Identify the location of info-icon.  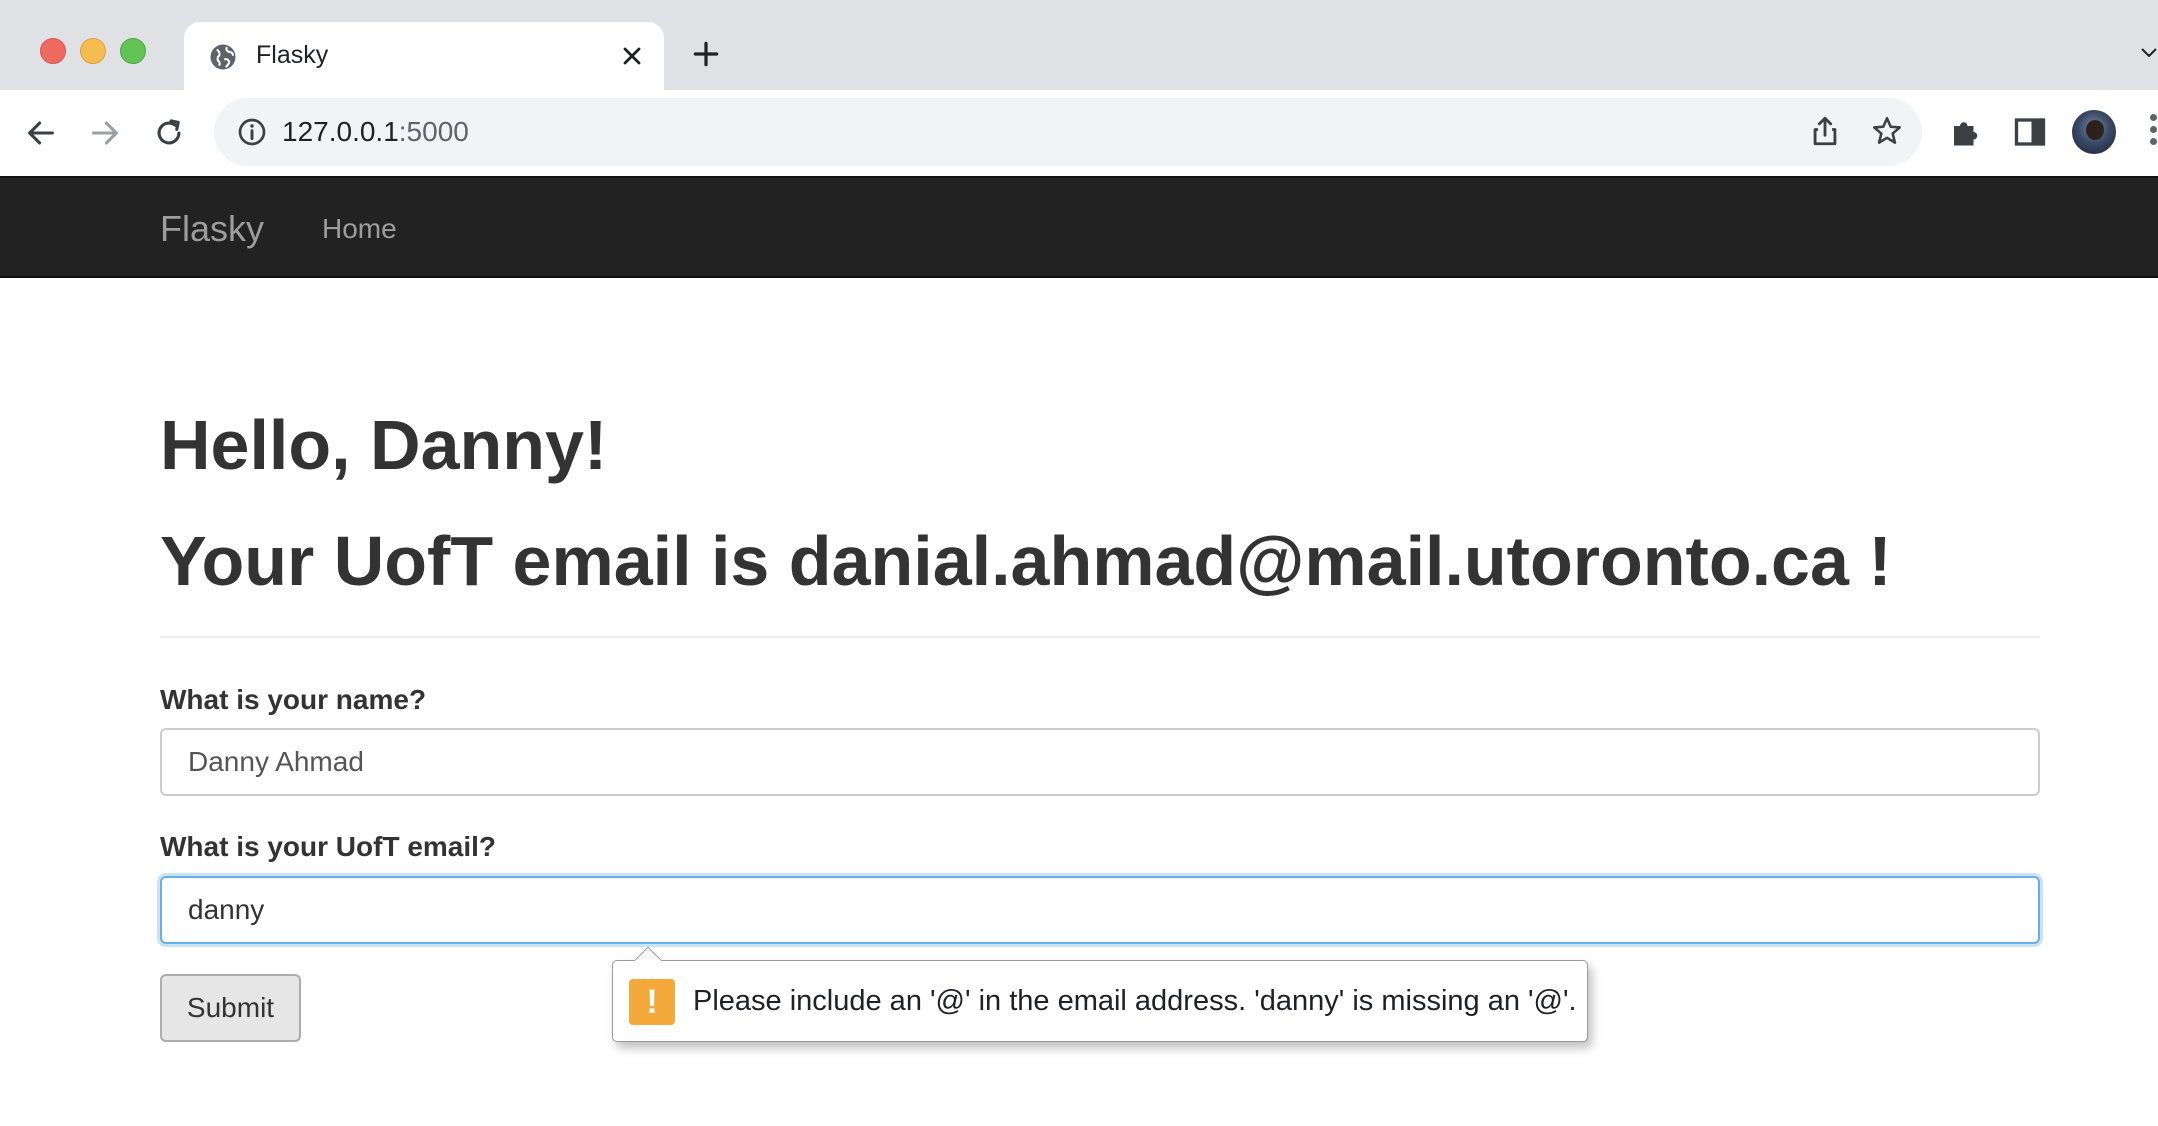
(252, 132).